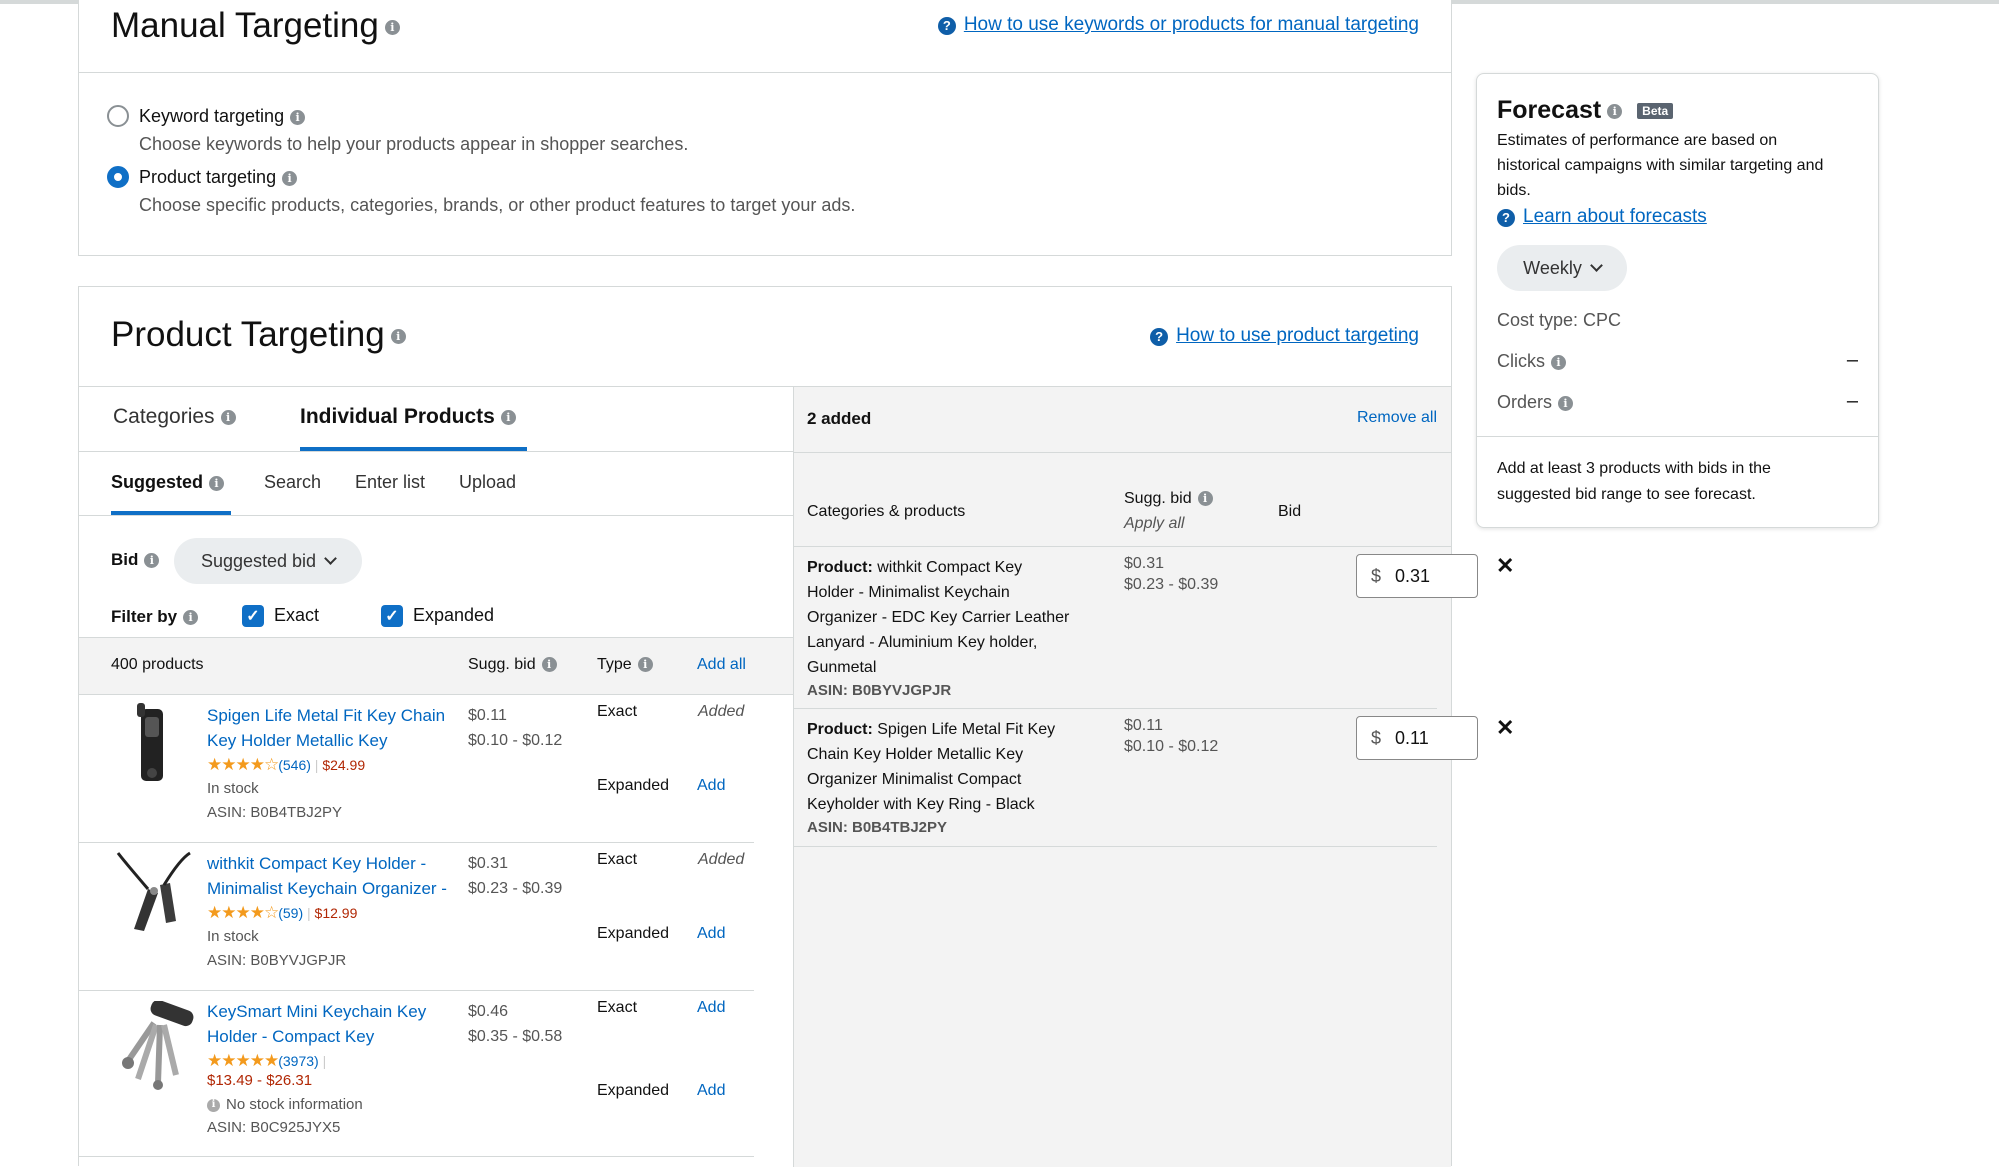  I want to click on period-select: Weekly, so click(1562, 268).